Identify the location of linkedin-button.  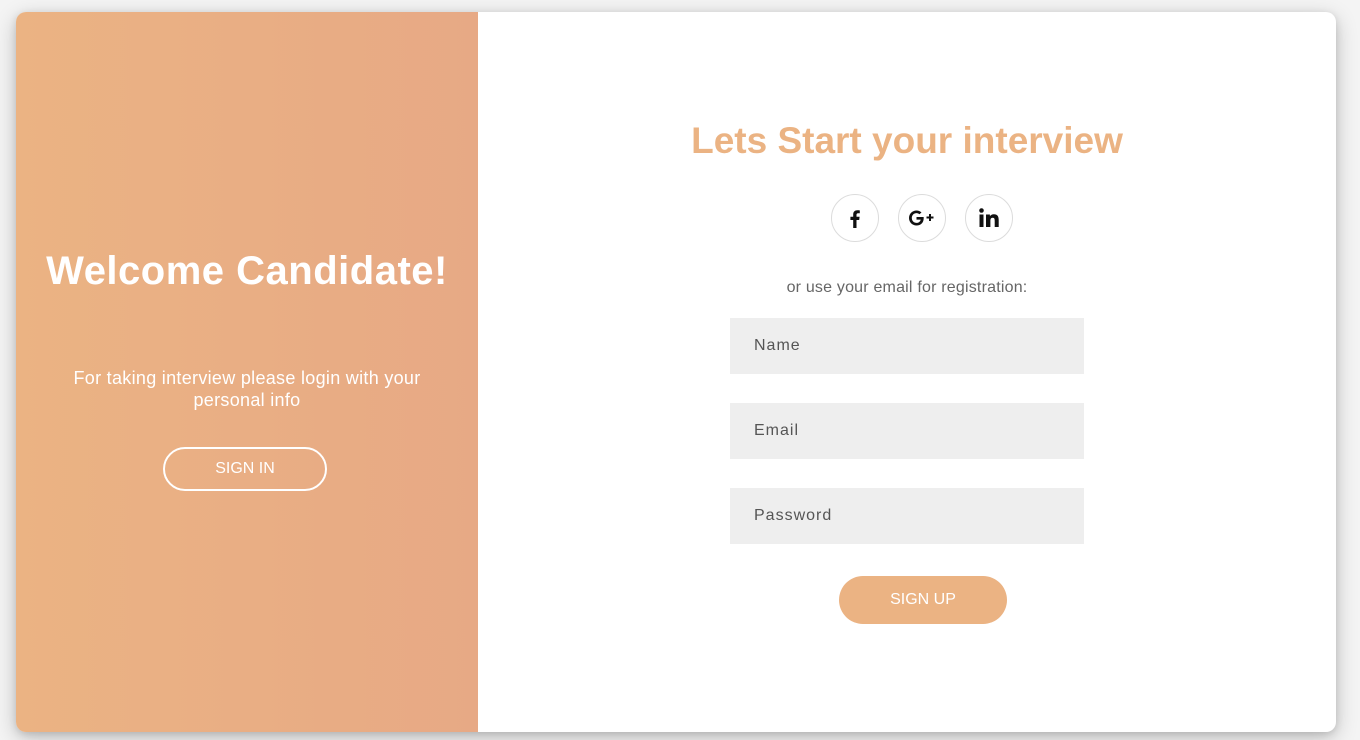
(989, 218).